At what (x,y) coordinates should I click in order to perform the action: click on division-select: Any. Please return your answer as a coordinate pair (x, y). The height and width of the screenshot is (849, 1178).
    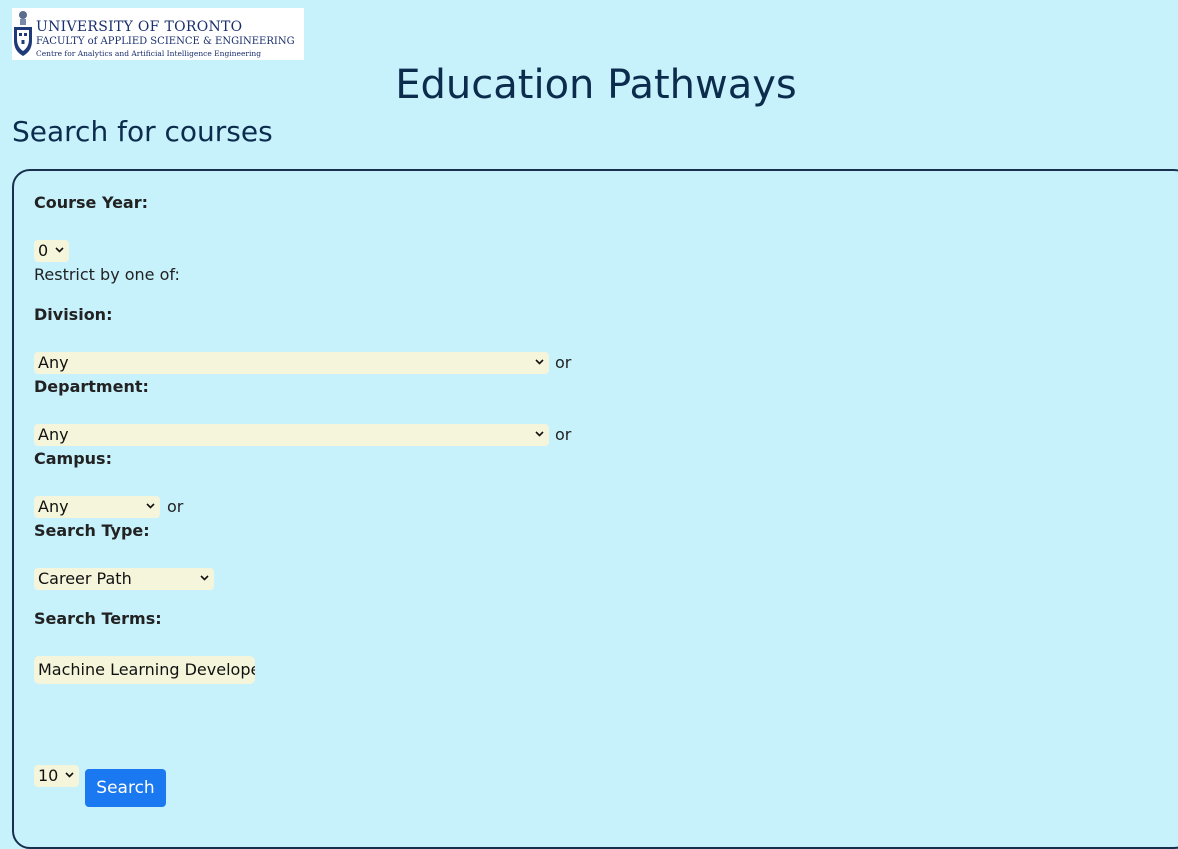
    Looking at the image, I should click on (291, 363).